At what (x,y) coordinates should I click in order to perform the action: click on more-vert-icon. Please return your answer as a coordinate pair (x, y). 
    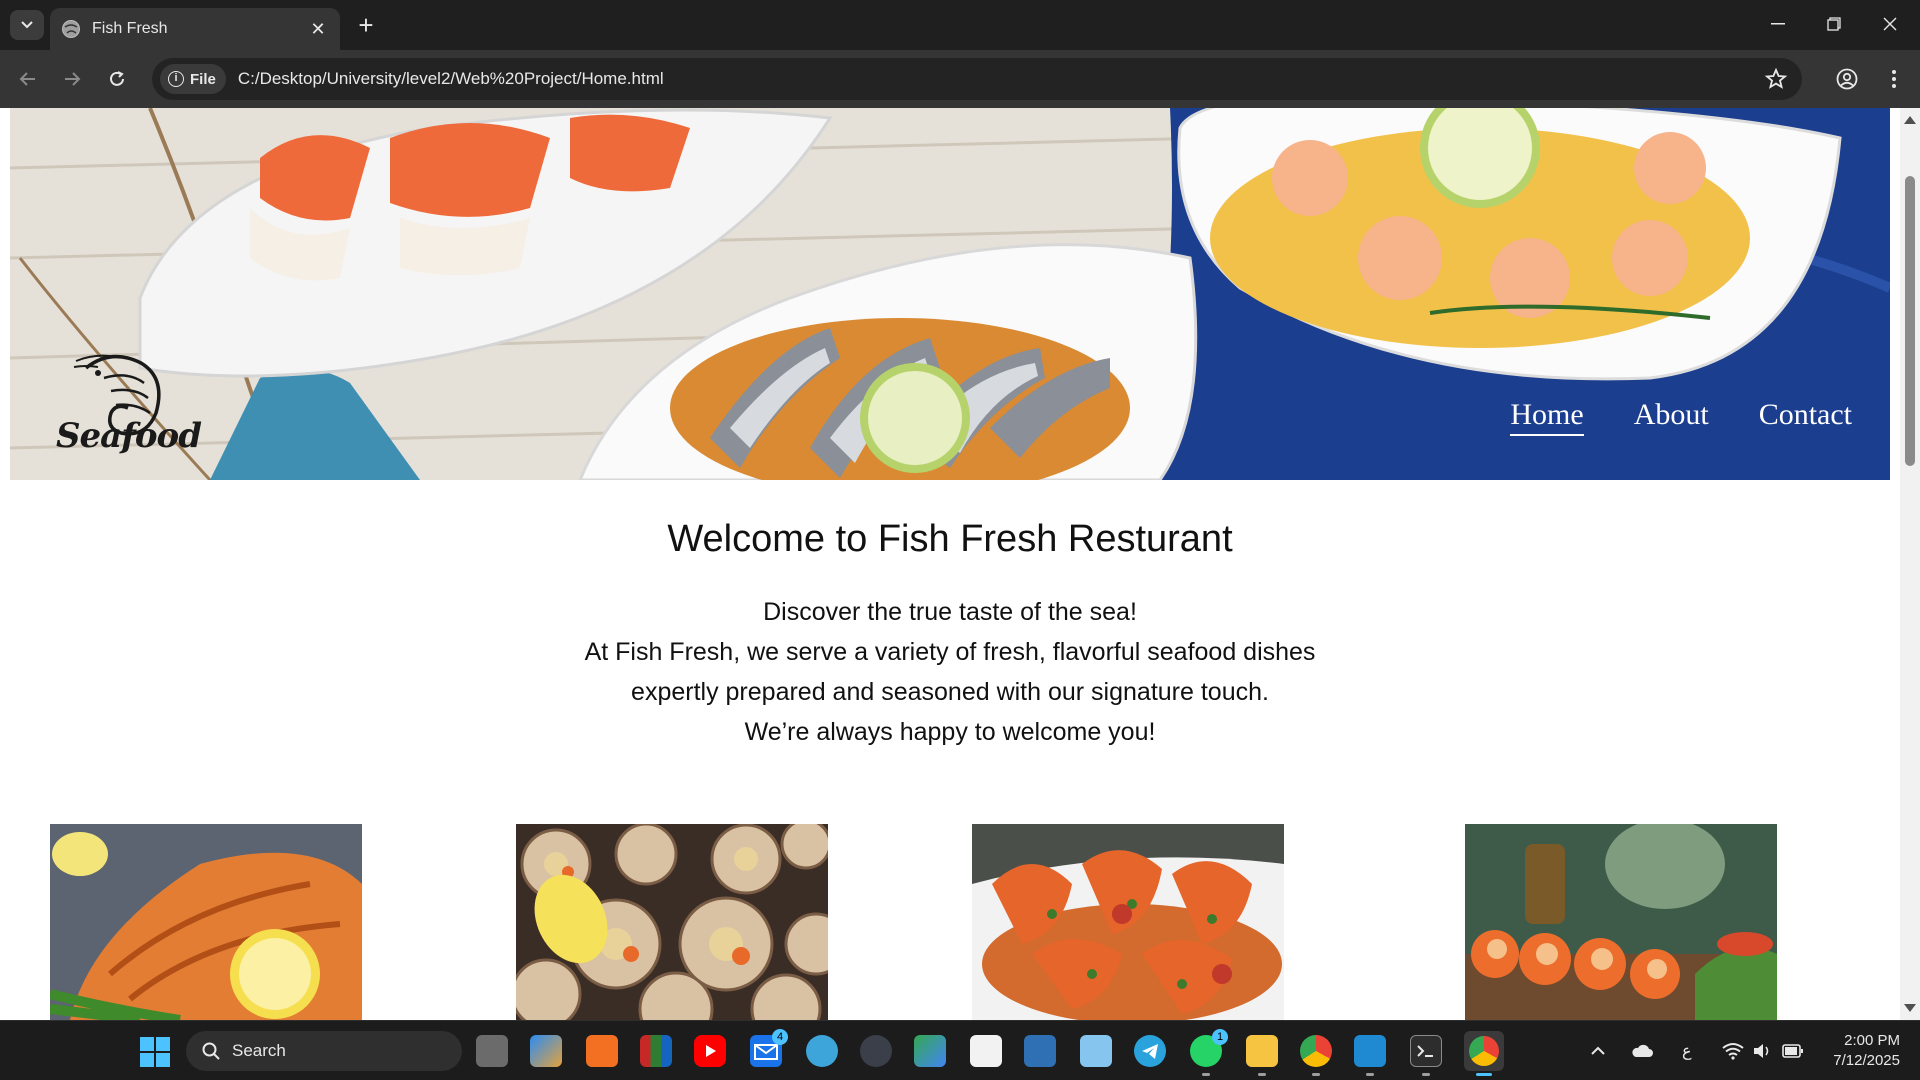
    Looking at the image, I should click on (1894, 79).